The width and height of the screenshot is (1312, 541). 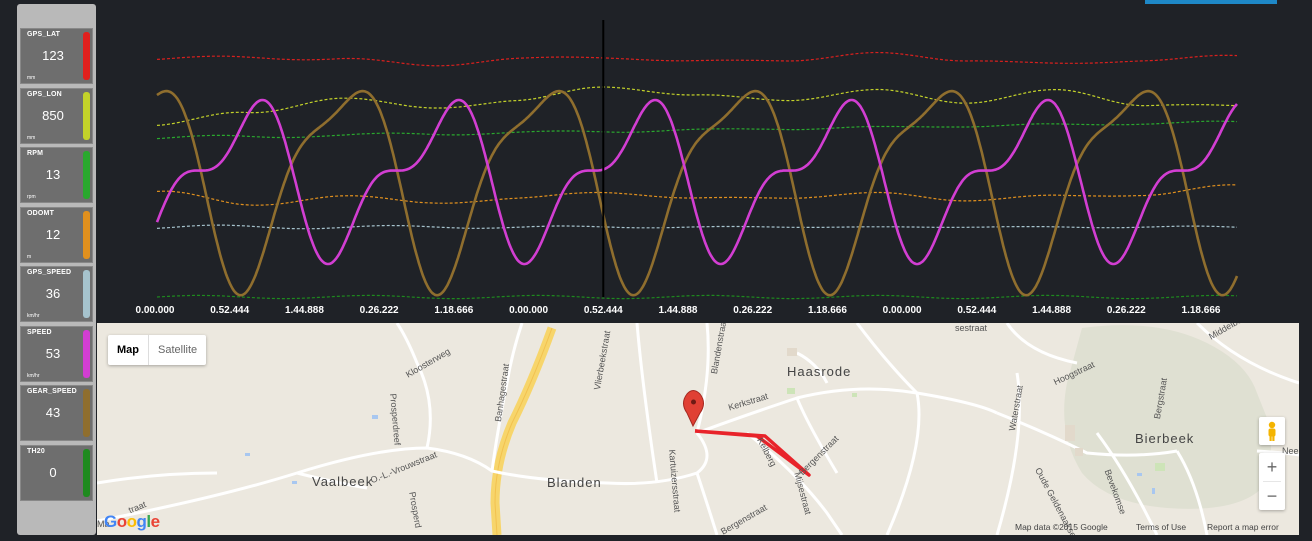 What do you see at coordinates (343, 481) in the screenshot?
I see `place-label-vaalbeek: Vaalbeek` at bounding box center [343, 481].